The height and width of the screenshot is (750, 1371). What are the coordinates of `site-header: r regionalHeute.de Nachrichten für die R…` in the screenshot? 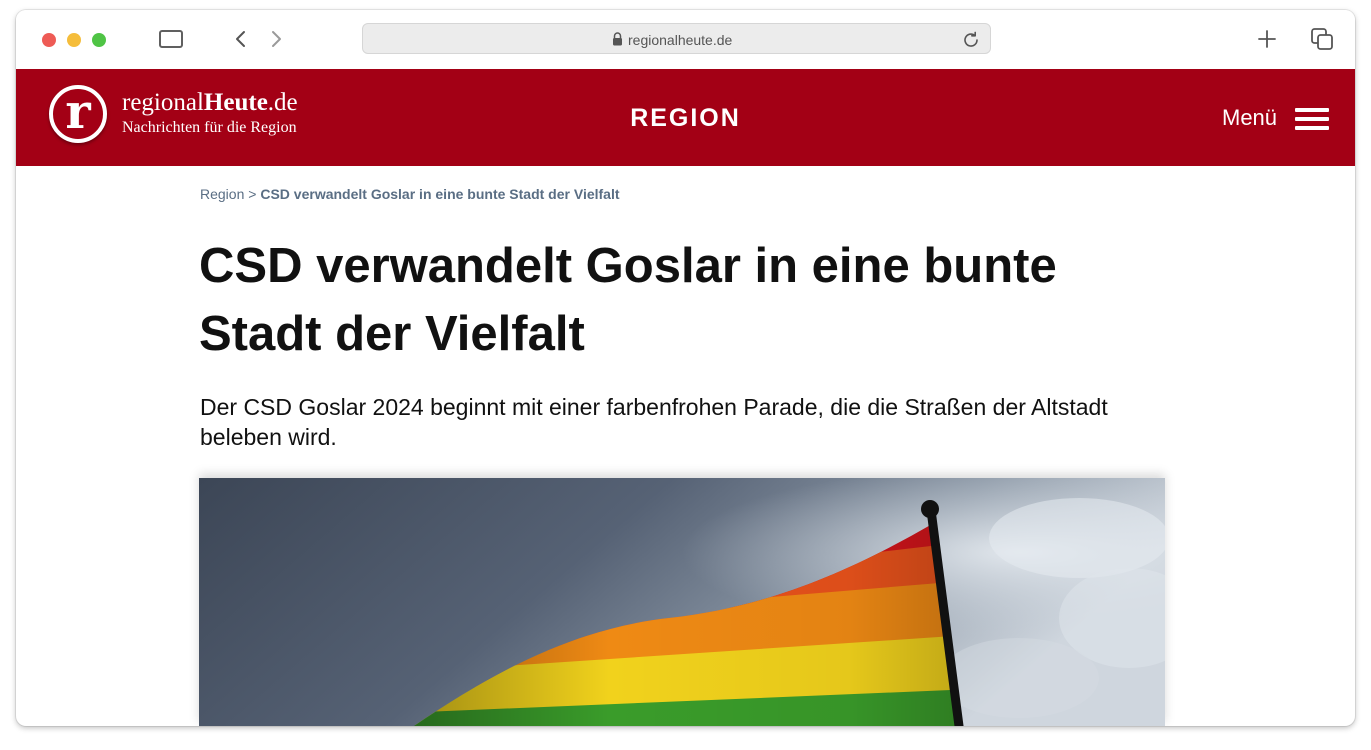 It's located at (685, 117).